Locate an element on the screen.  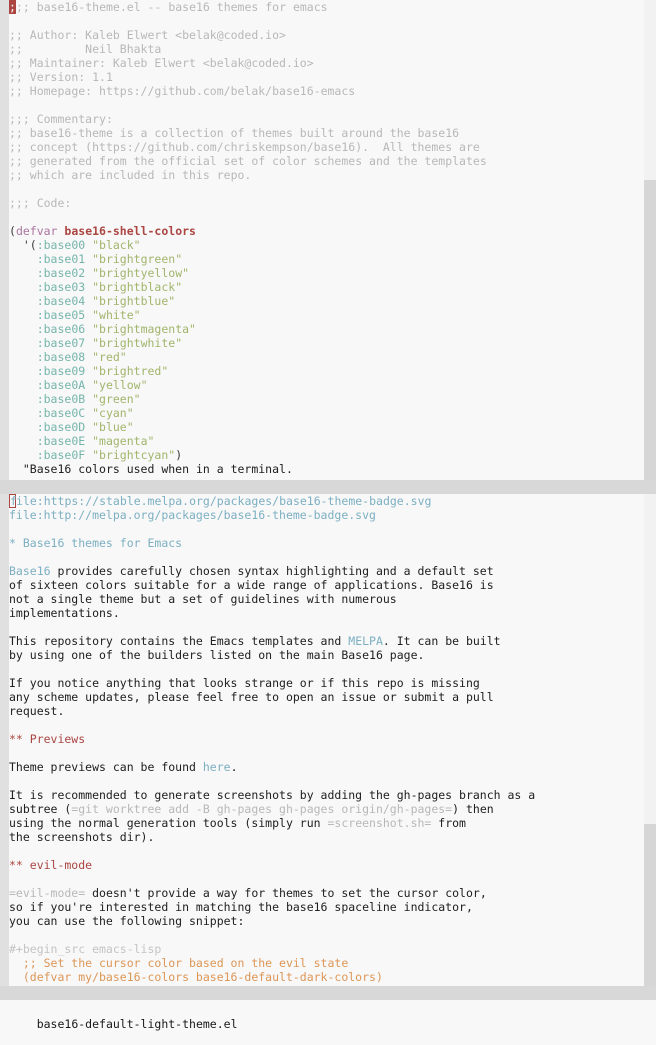
echo-area-minibuffer: base16-default-light-theme.el is located at coordinates (328, 1015).